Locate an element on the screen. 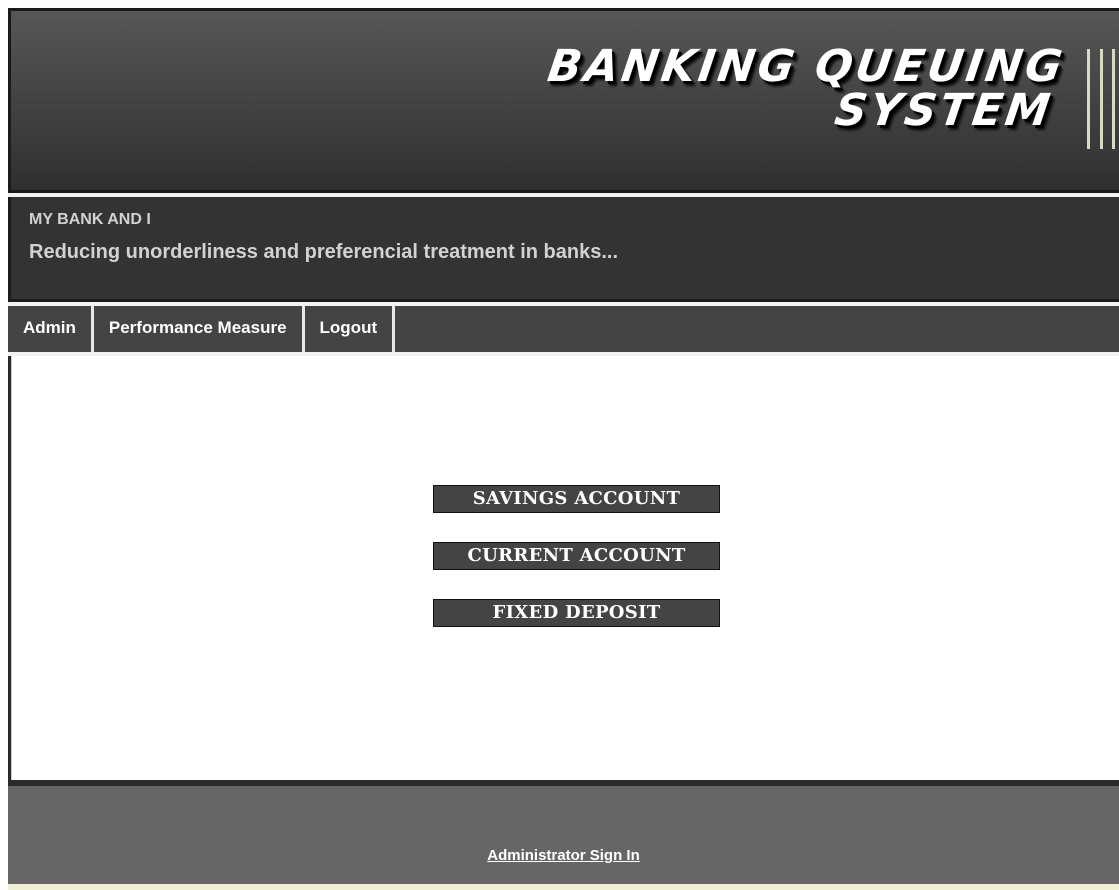 The height and width of the screenshot is (890, 1119). administrator-sign-in-link: Administrator Sign In is located at coordinates (563, 855).